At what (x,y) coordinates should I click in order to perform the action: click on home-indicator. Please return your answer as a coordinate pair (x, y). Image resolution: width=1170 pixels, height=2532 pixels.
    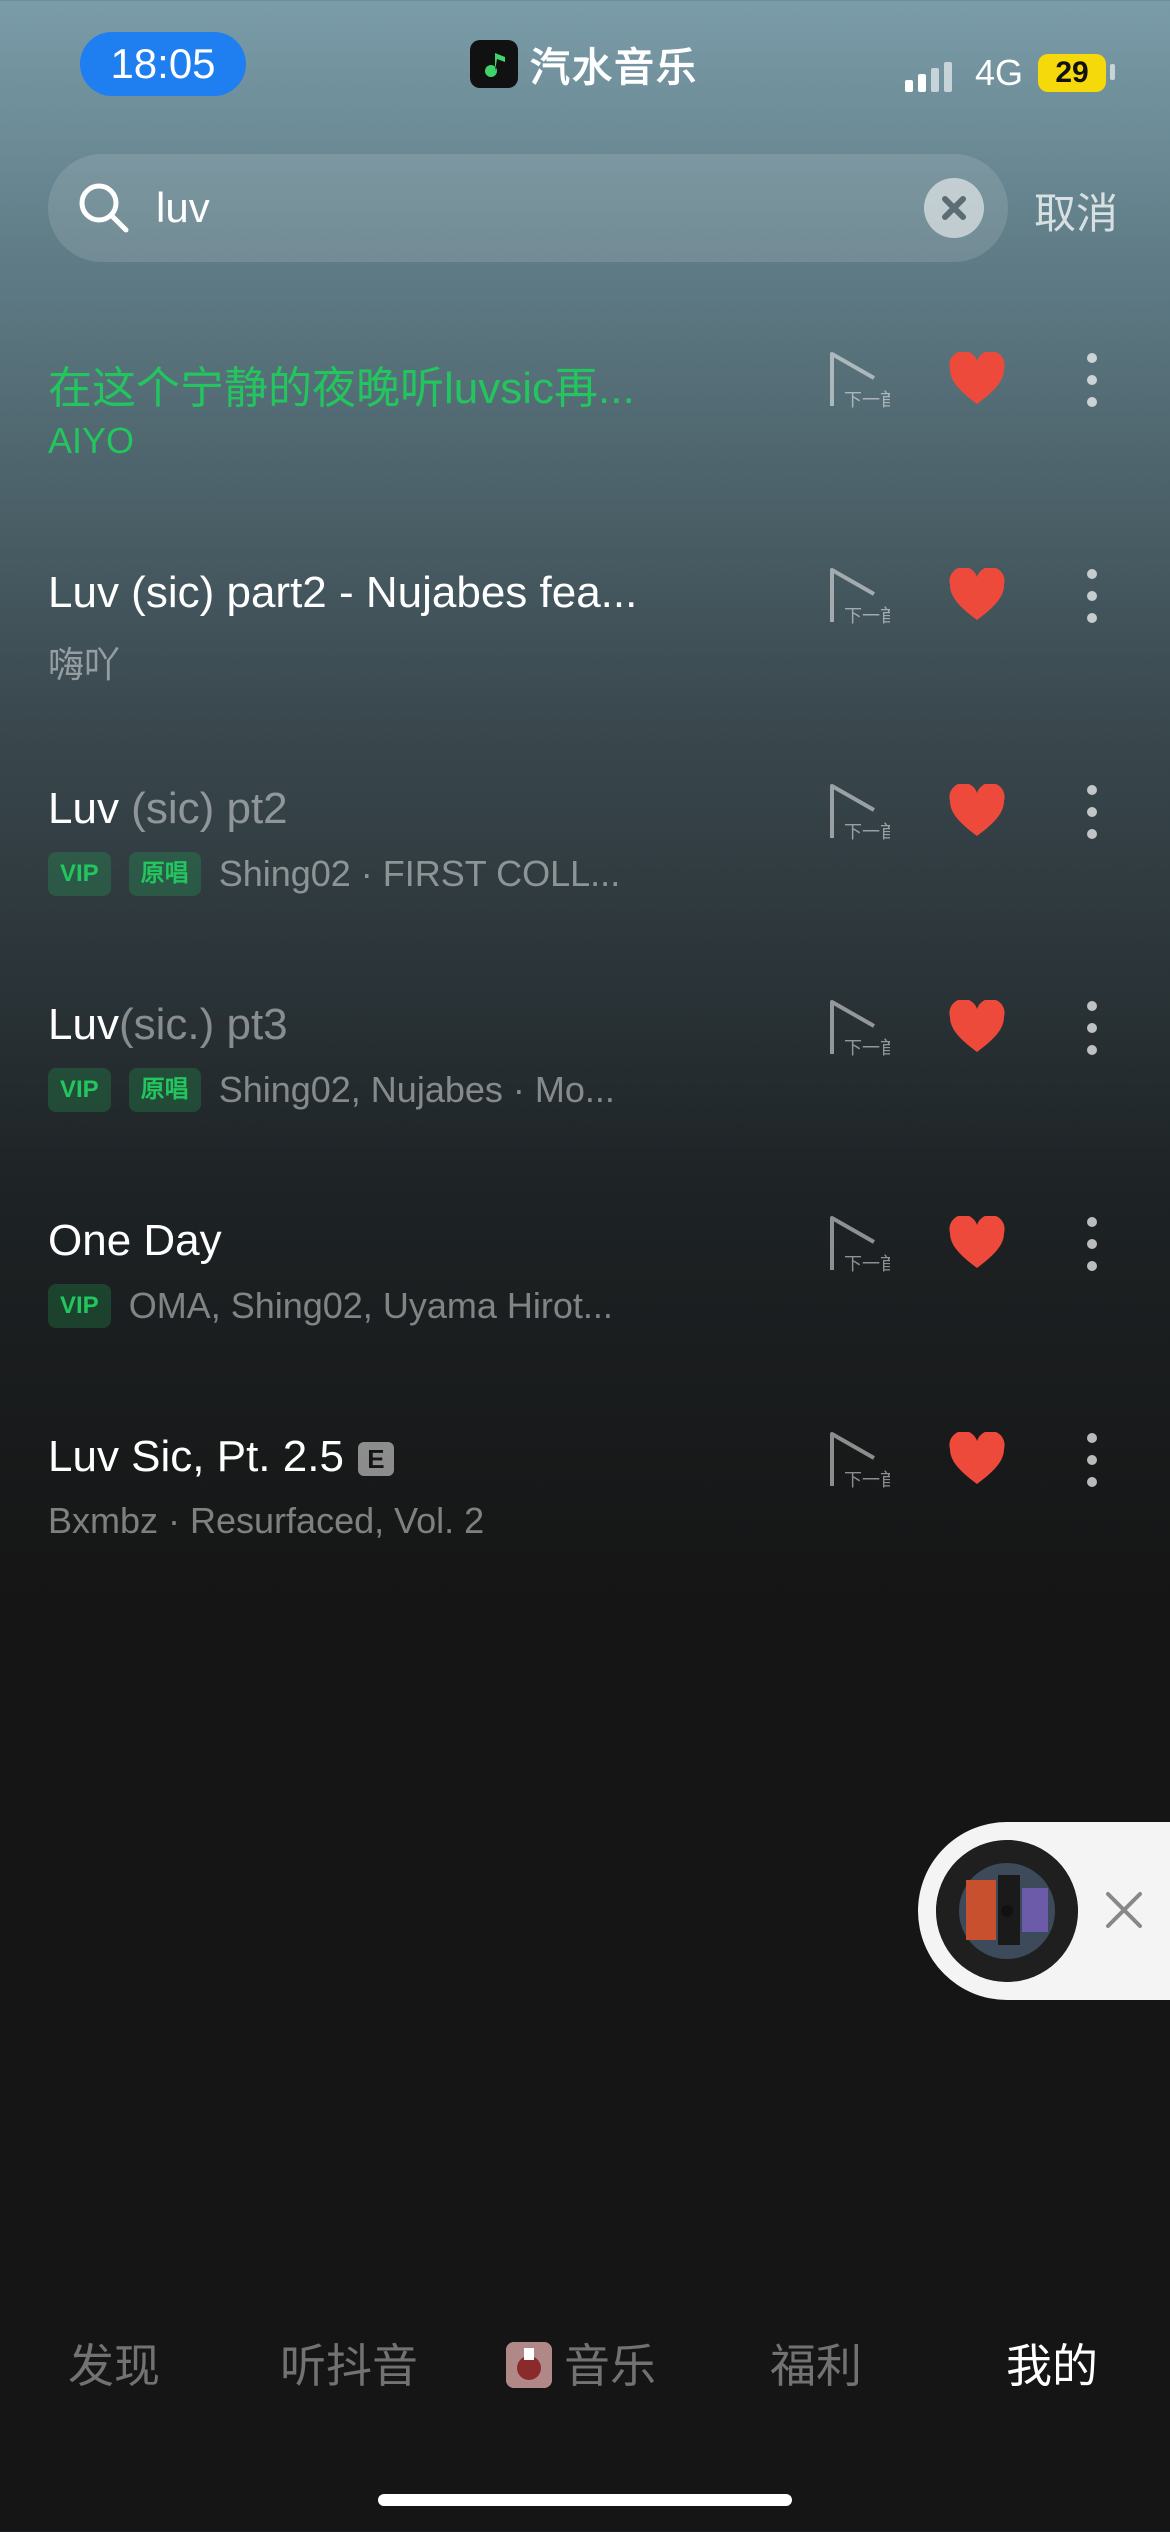
    Looking at the image, I should click on (585, 2500).